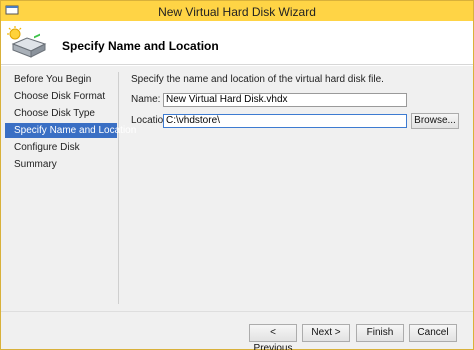  What do you see at coordinates (285, 121) in the screenshot?
I see `location-input: C:\vhdstore\` at bounding box center [285, 121].